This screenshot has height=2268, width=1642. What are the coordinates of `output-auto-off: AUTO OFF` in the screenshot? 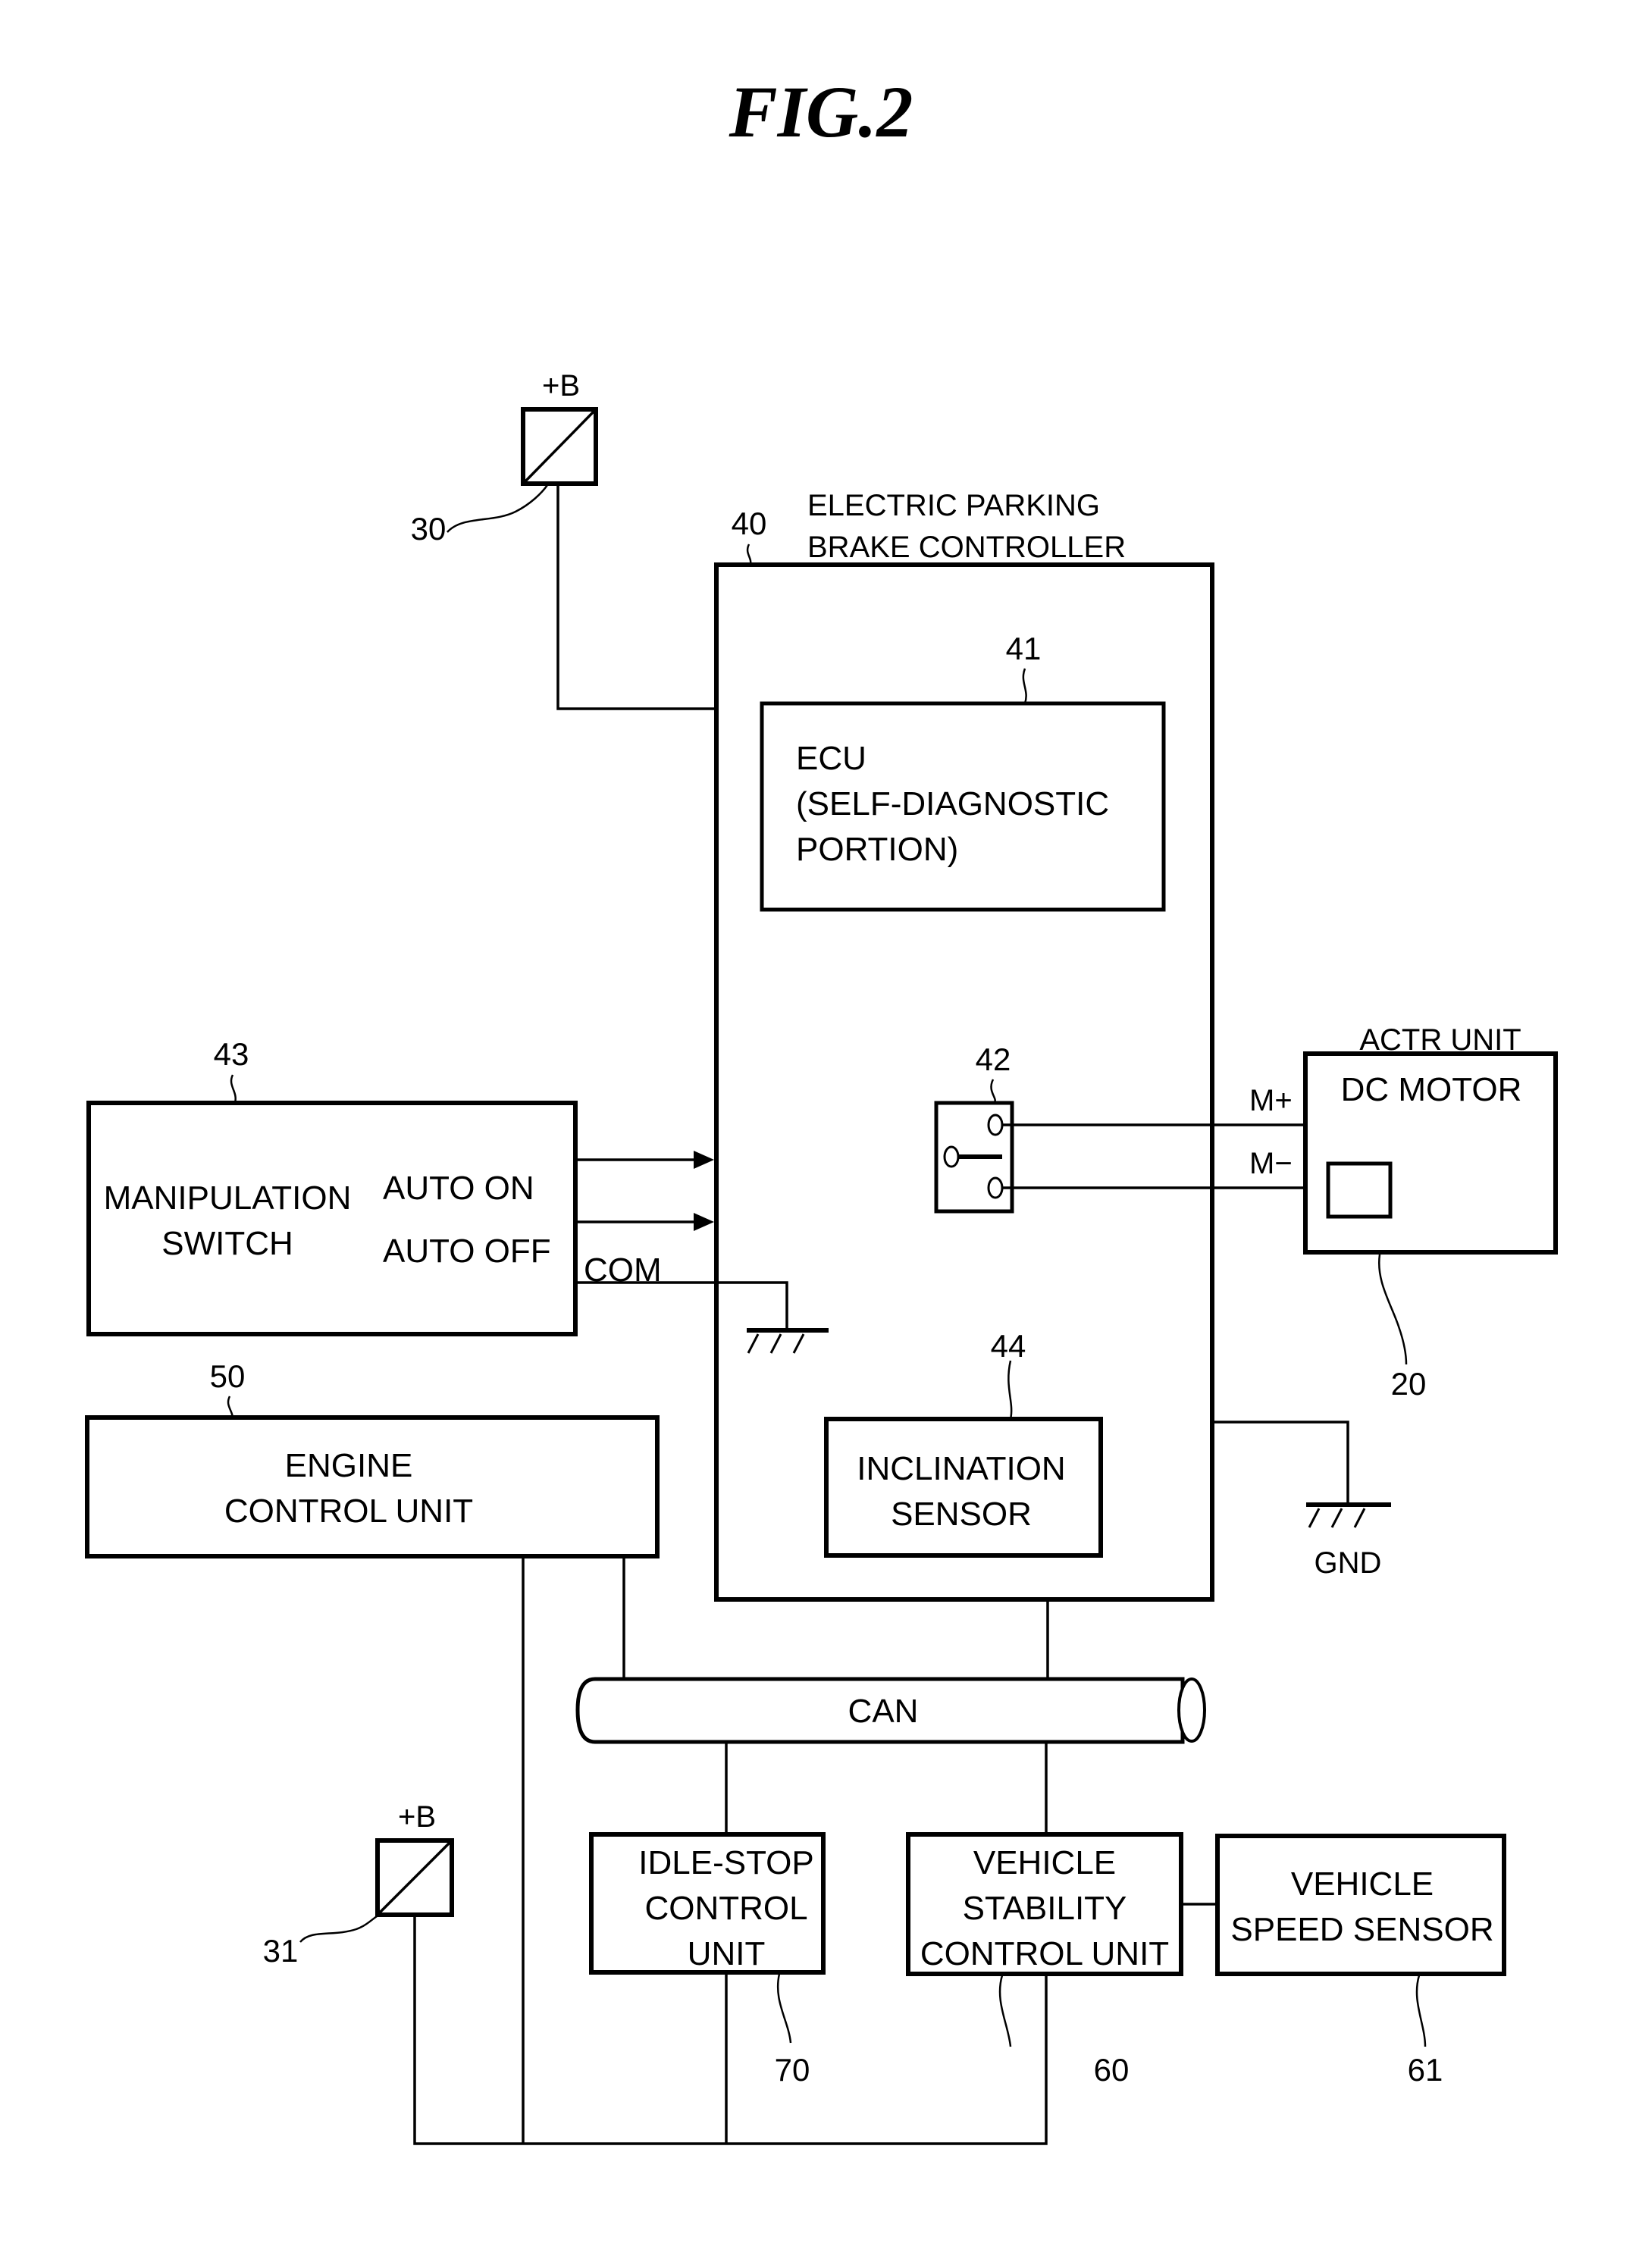 It's located at (467, 1251).